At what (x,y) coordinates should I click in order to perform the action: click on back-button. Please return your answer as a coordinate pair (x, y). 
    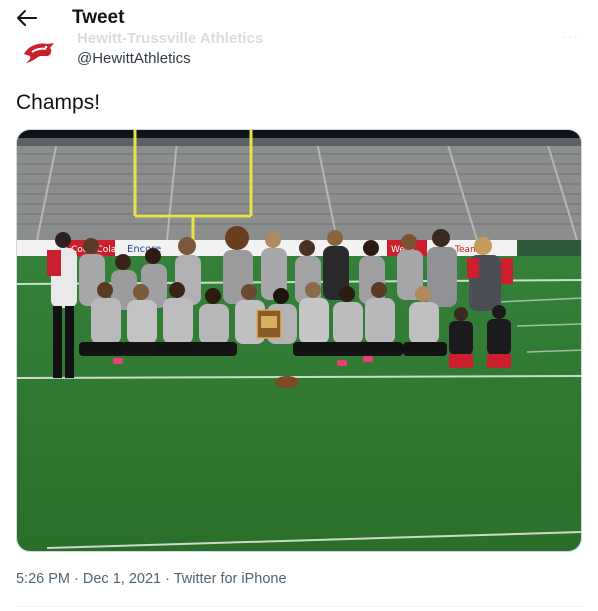
    Looking at the image, I should click on (27, 18).